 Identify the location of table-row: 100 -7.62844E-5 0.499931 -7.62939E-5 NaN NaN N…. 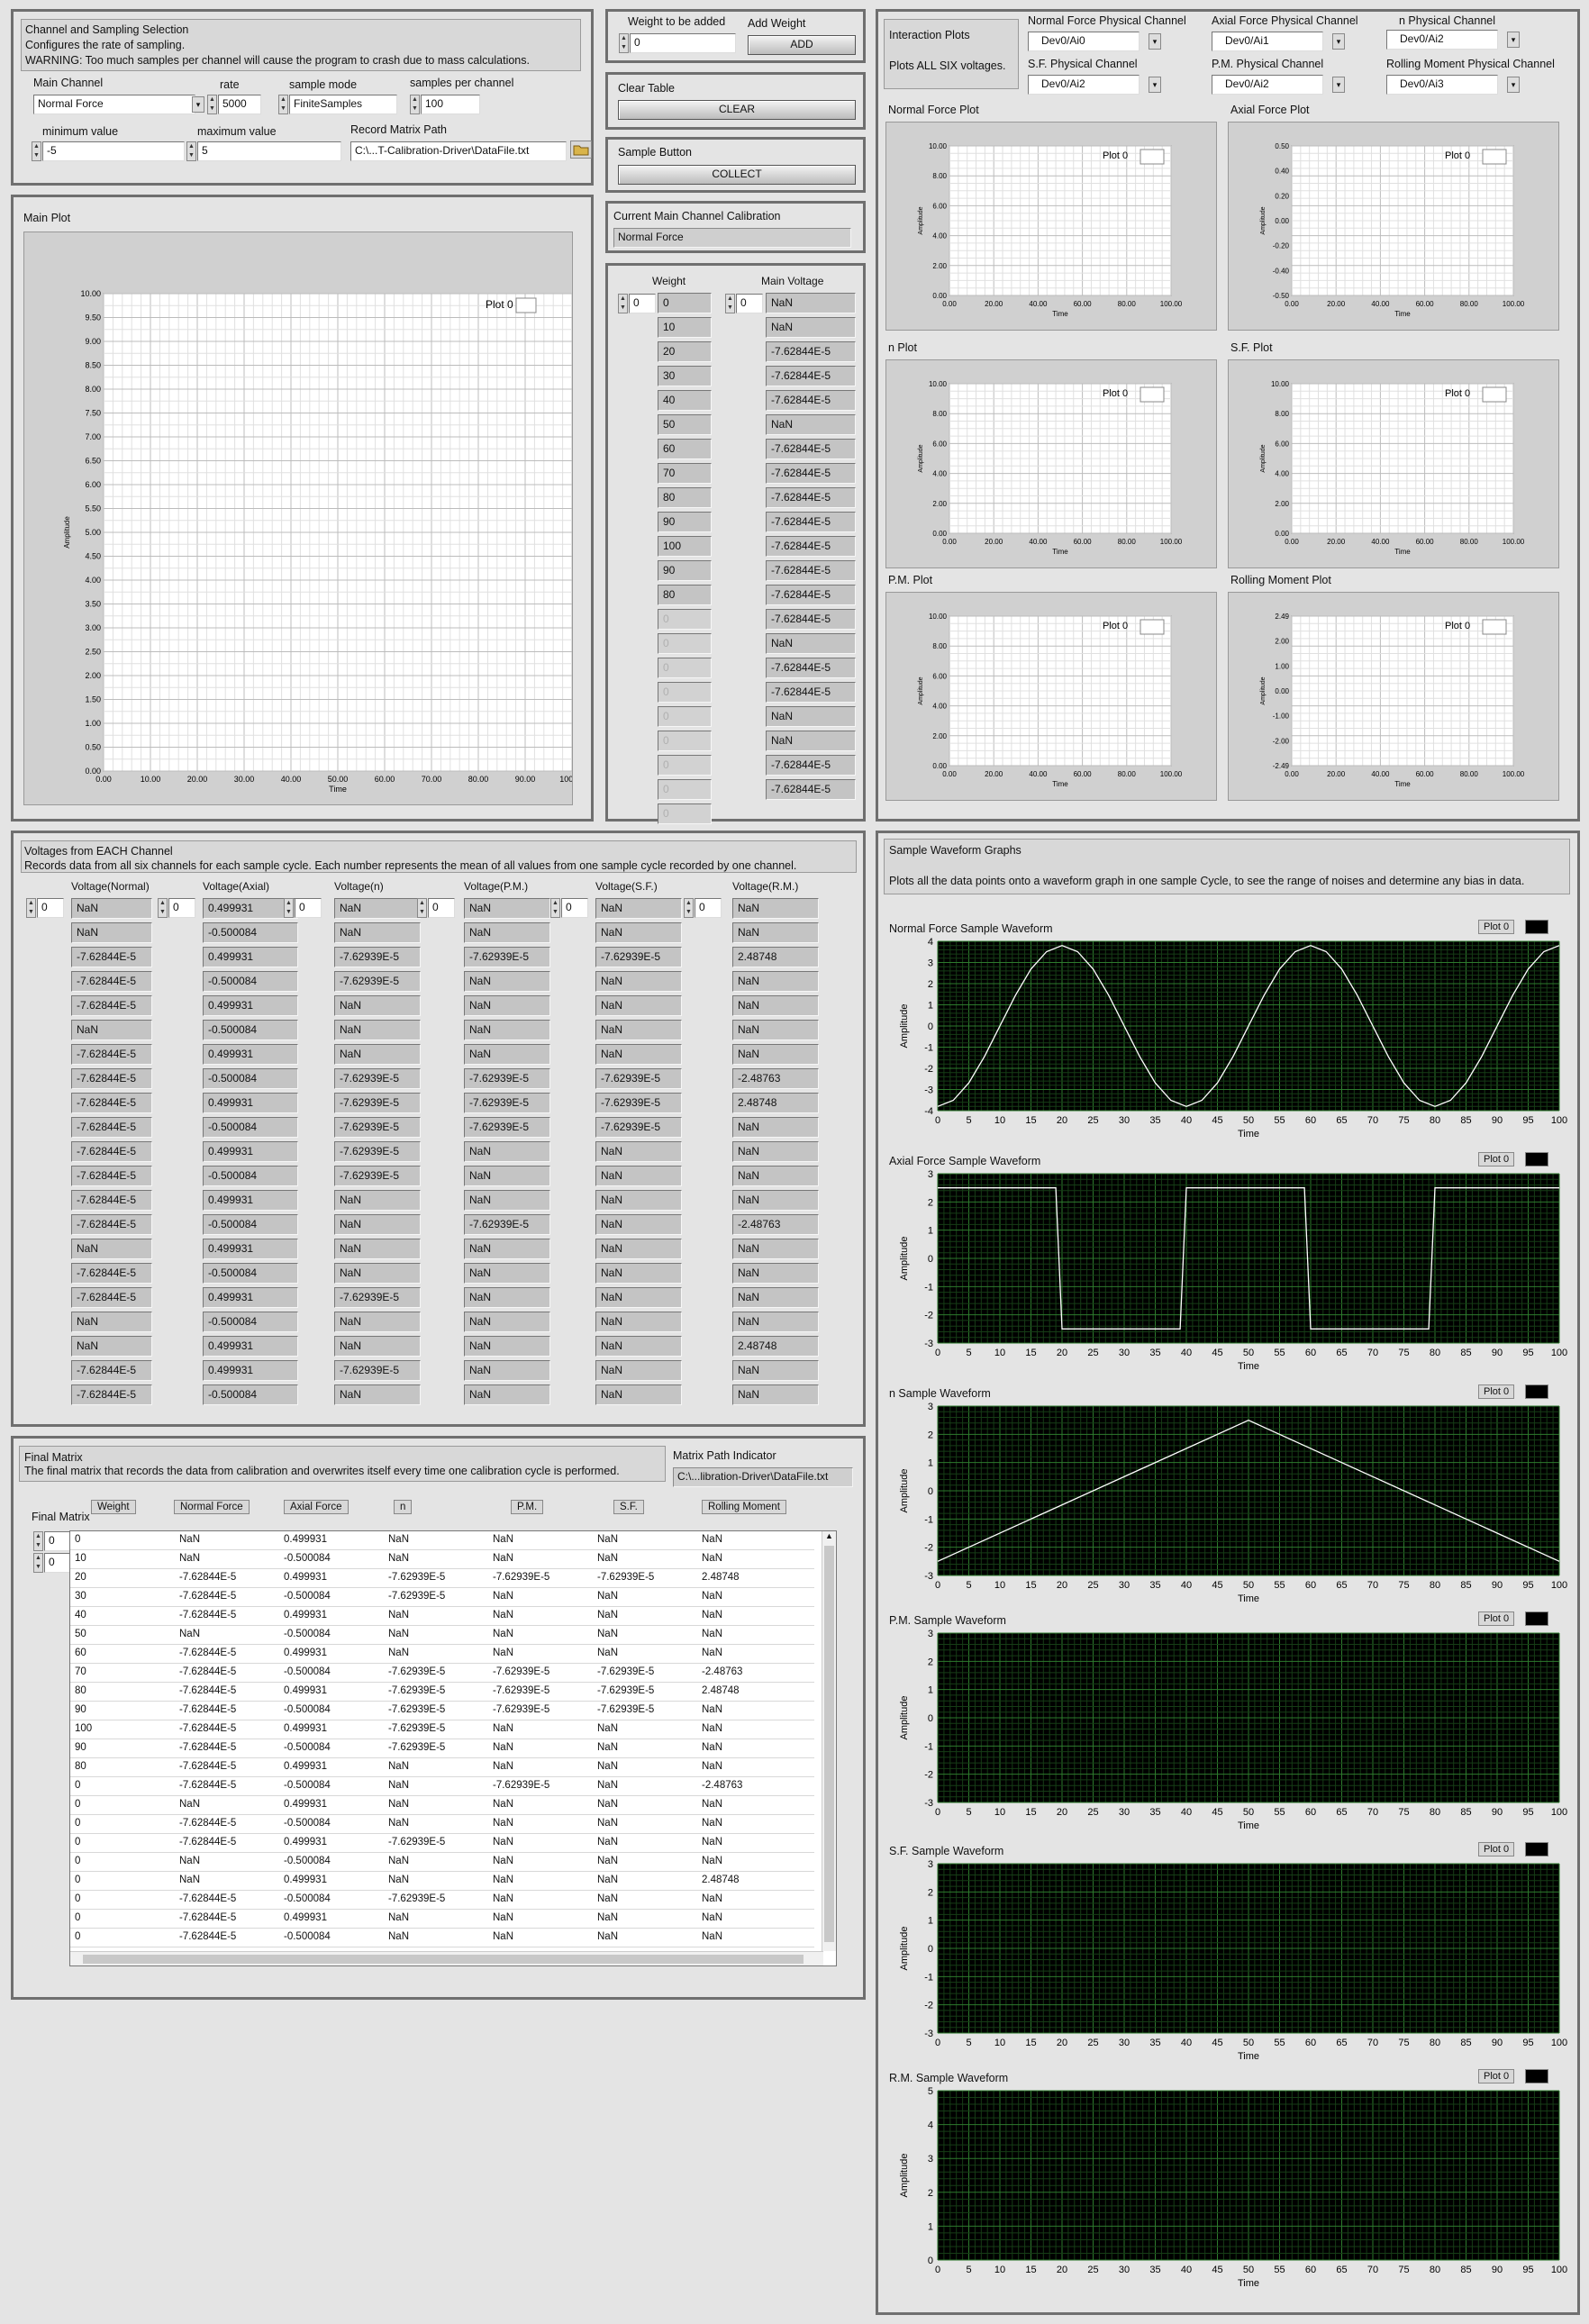
(442, 1730).